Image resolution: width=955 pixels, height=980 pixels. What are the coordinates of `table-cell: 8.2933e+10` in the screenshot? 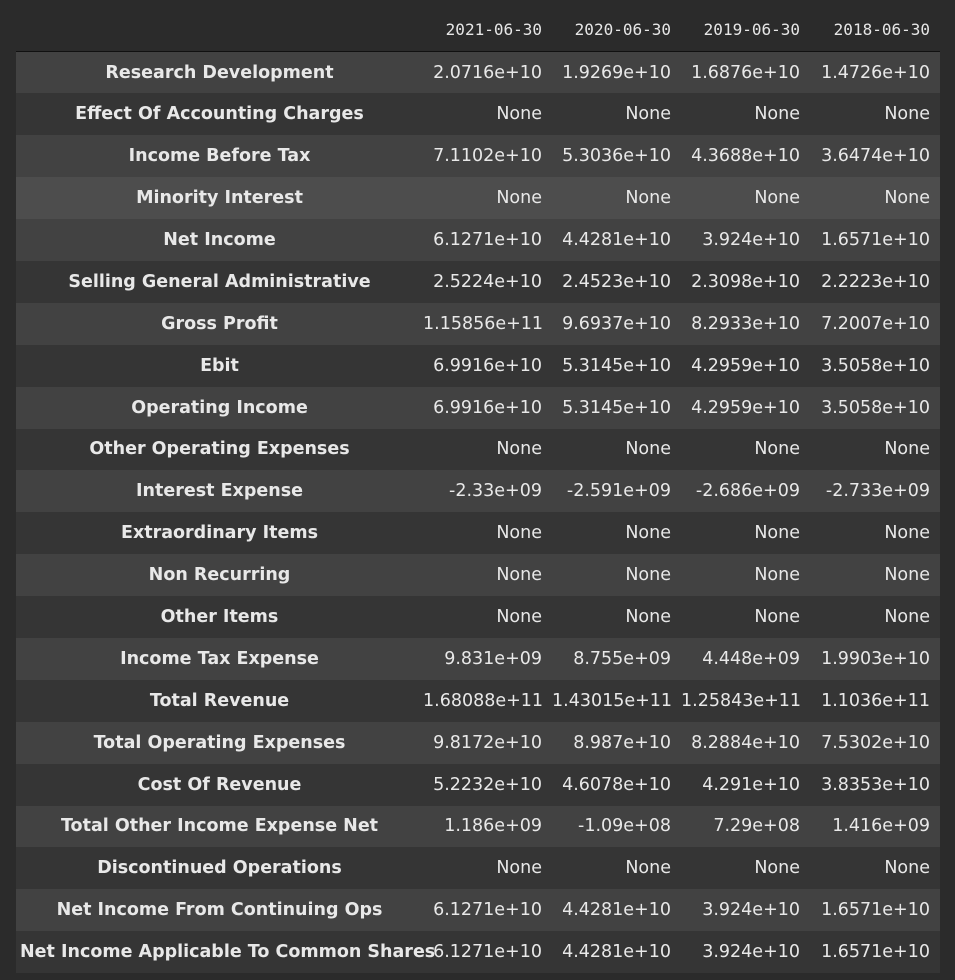 It's located at (745, 323).